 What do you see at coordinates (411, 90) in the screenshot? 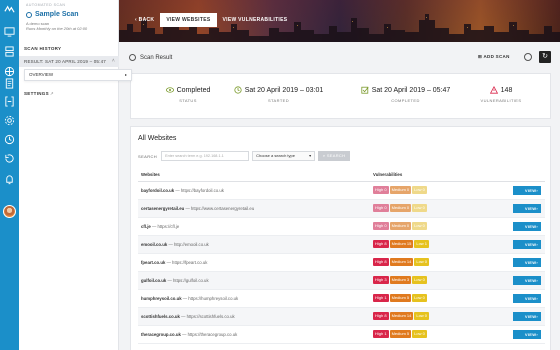
I see `completed-value: Sat 20 April 2019 – 05:47` at bounding box center [411, 90].